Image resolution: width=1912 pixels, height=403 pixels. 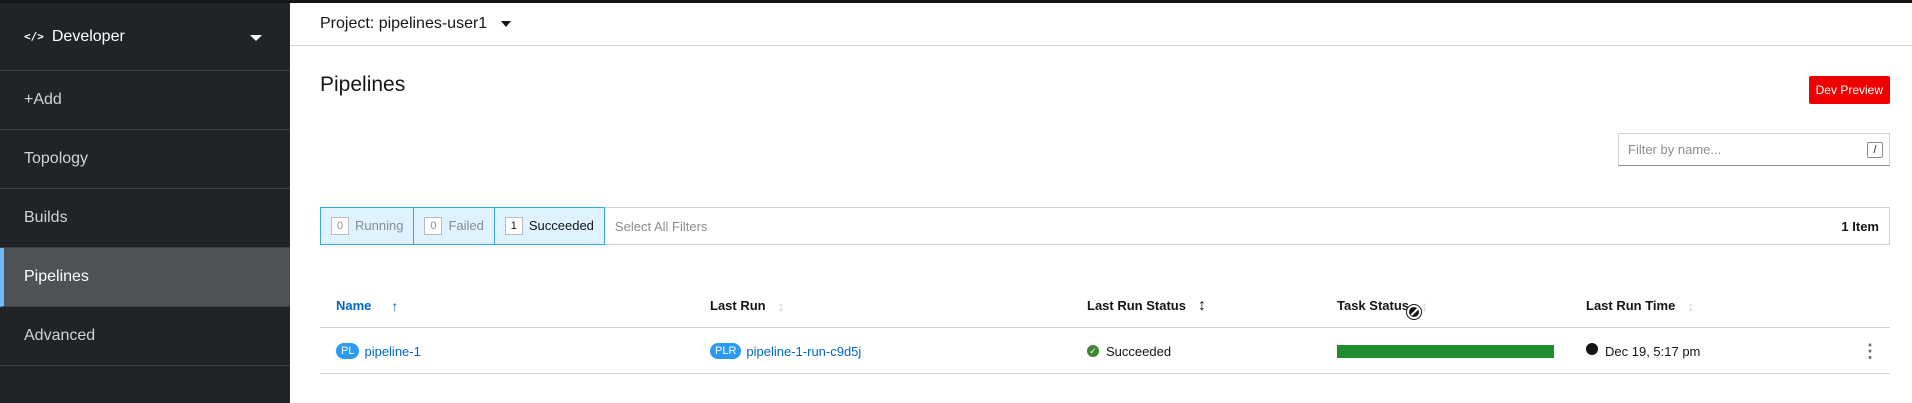 What do you see at coordinates (1631, 305) in the screenshot?
I see `column-label: Last Run Time` at bounding box center [1631, 305].